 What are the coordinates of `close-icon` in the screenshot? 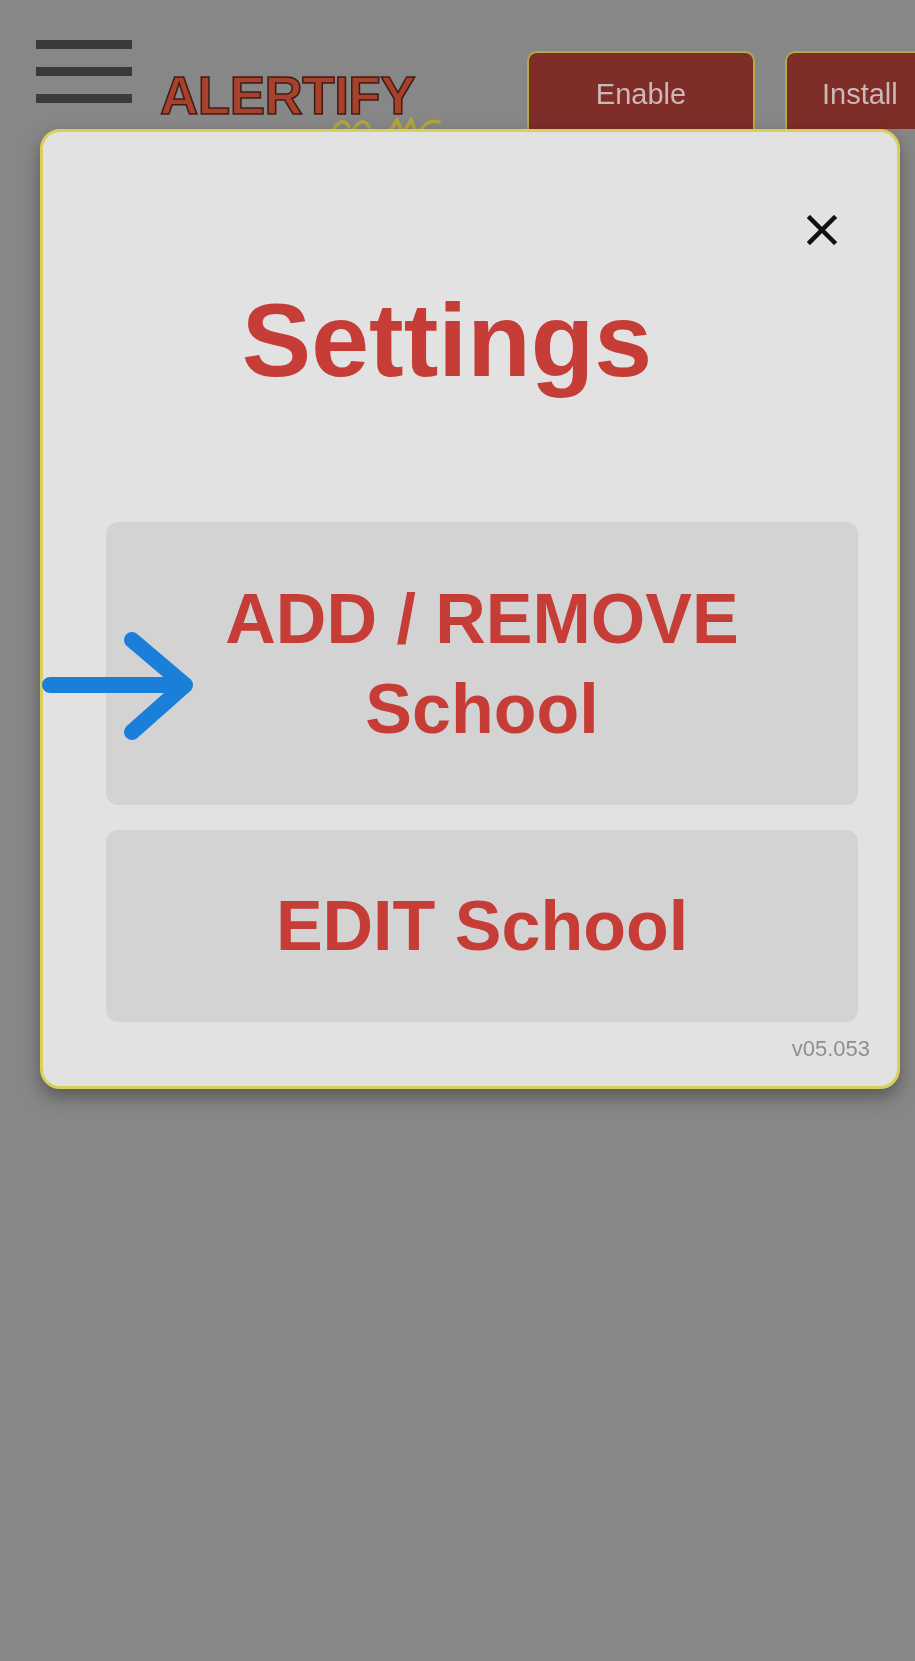 It's located at (822, 230).